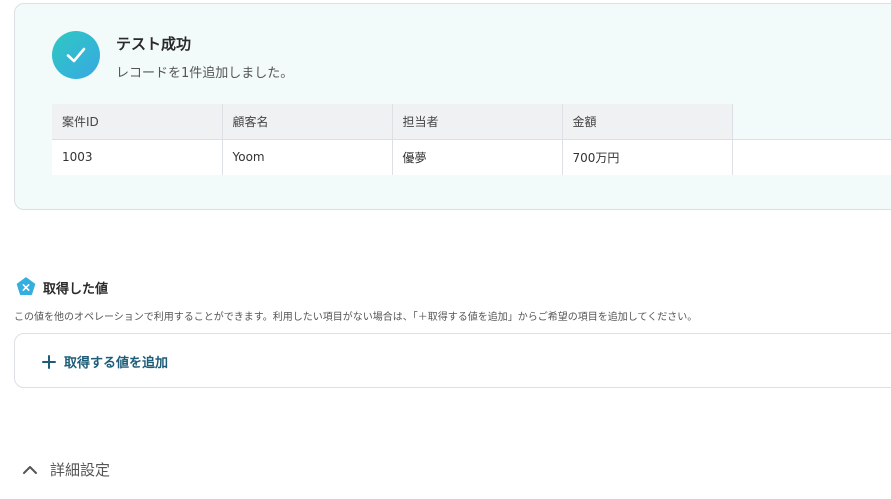 The height and width of the screenshot is (499, 891). Describe the element at coordinates (26, 289) in the screenshot. I see `x-badge-icon` at that location.